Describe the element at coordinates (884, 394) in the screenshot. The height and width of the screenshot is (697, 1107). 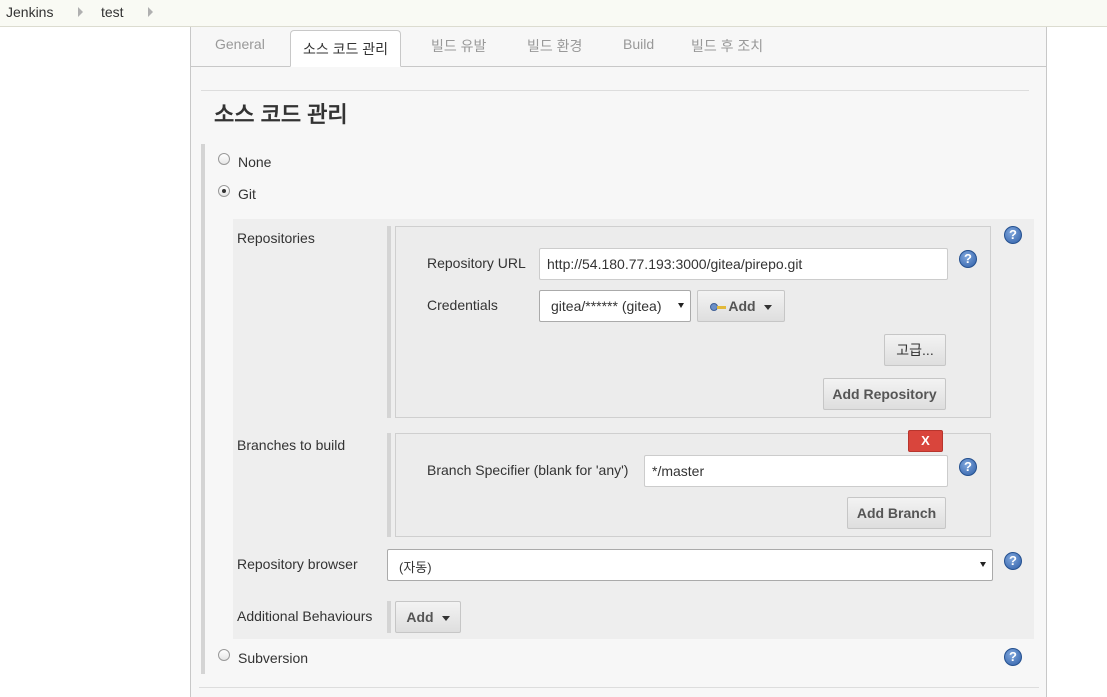
I see `add-repository-button: Add Repository` at that location.